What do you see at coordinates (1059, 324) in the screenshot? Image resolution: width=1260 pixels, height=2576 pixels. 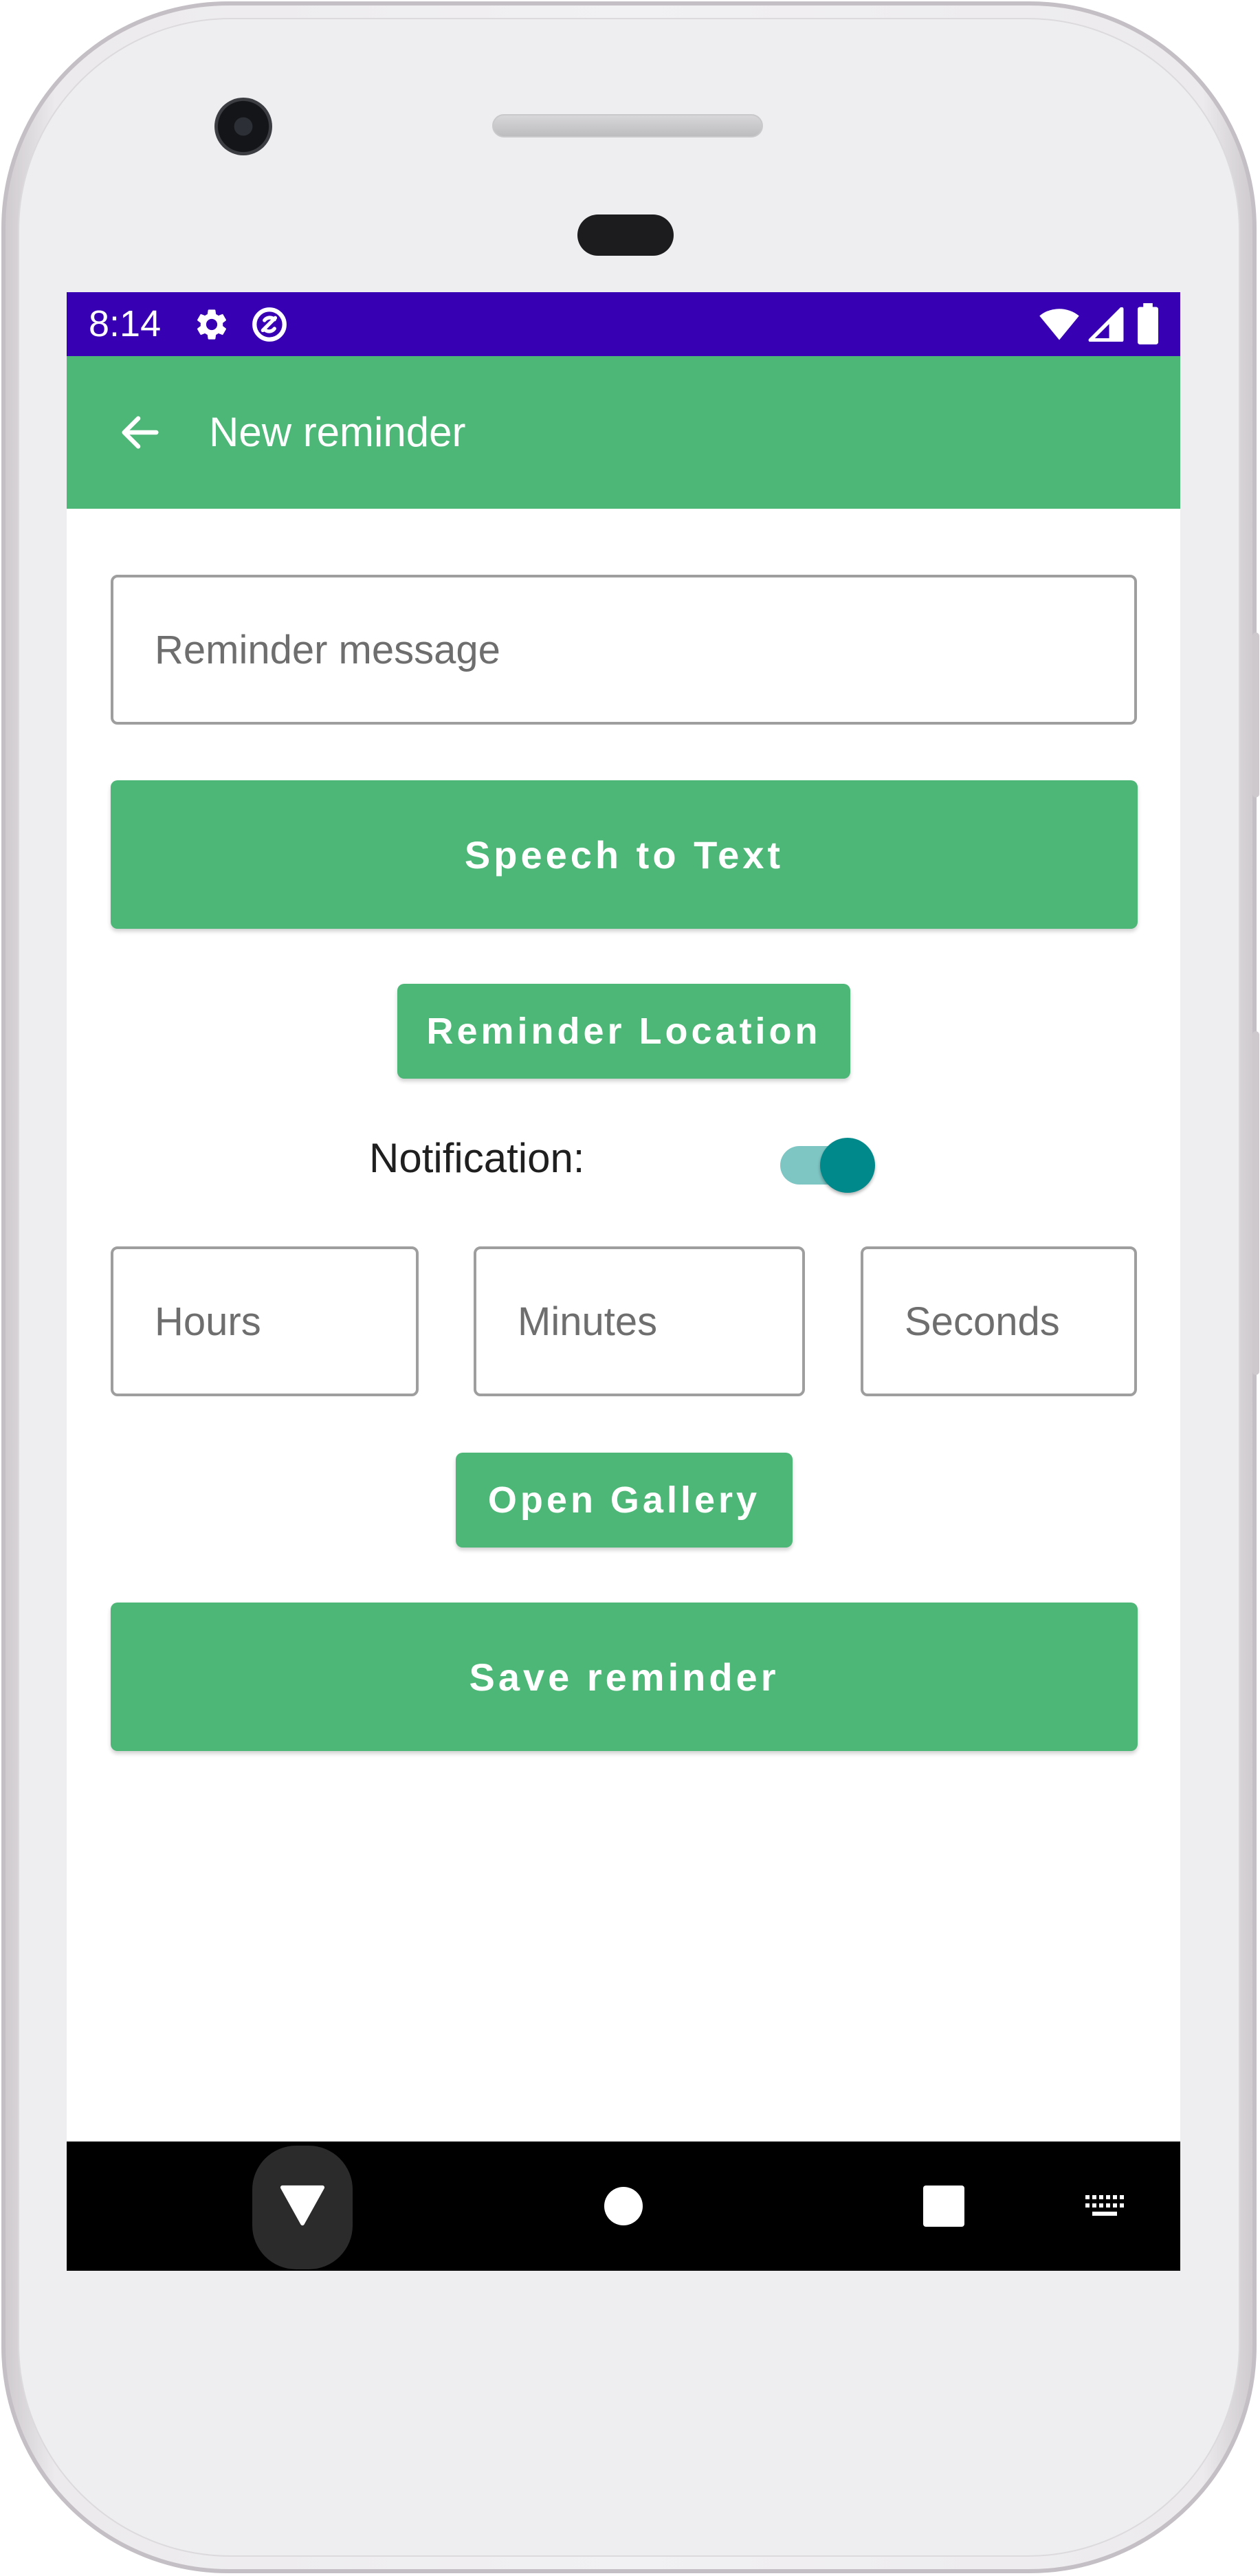 I see `wifi-icon` at bounding box center [1059, 324].